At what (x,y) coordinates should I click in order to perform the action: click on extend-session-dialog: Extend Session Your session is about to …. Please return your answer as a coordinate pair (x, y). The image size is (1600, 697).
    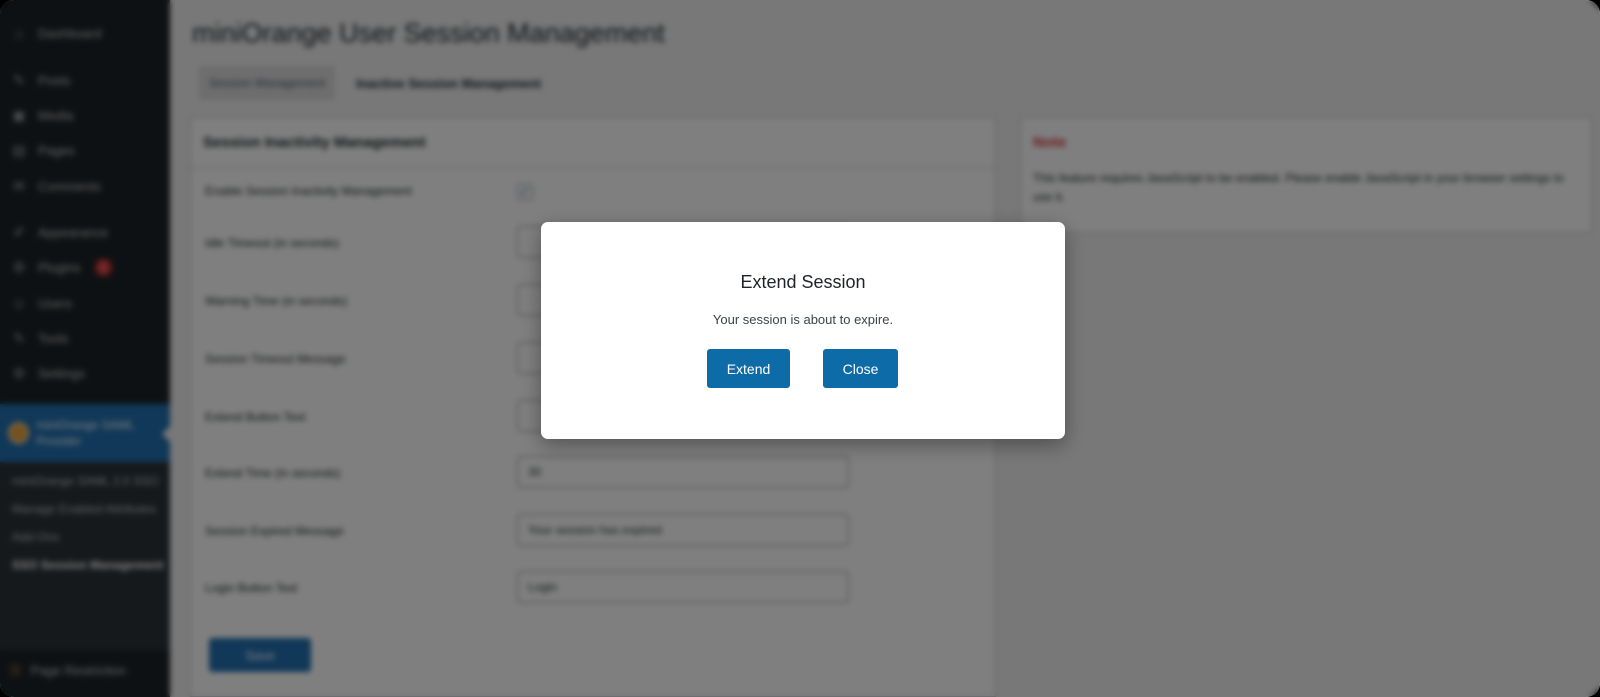
    Looking at the image, I should click on (803, 330).